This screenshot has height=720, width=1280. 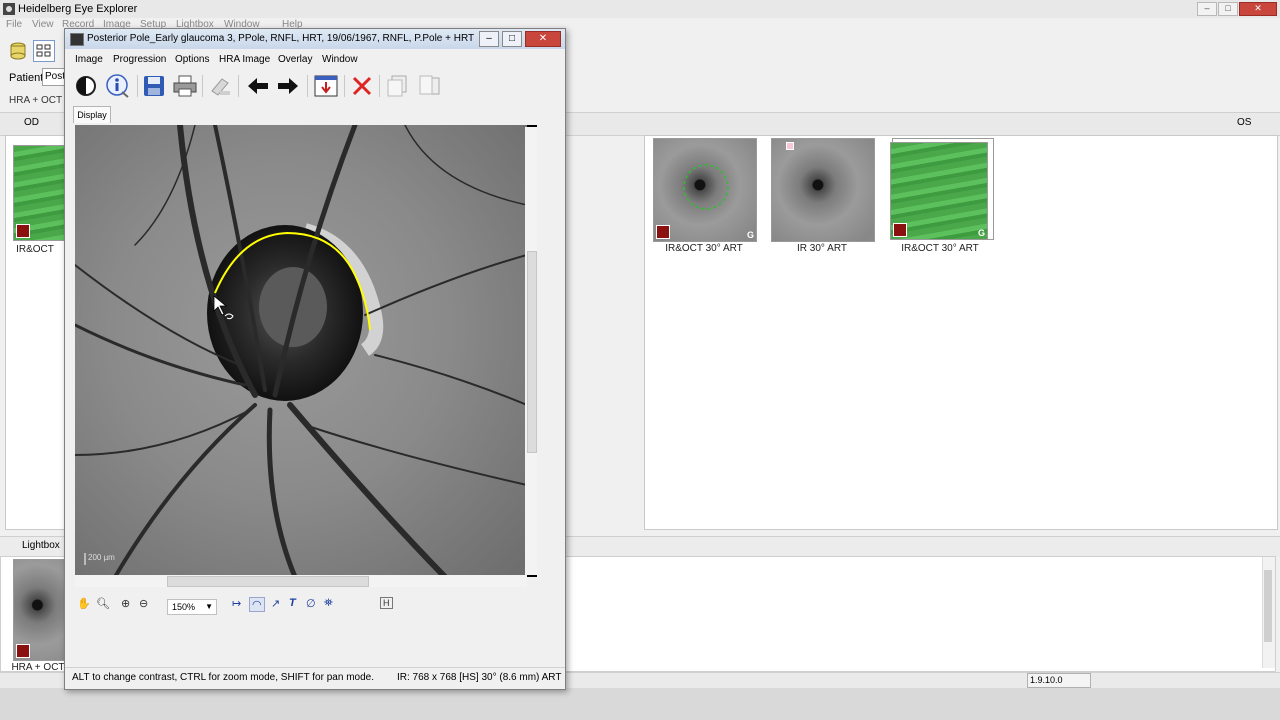 What do you see at coordinates (41, 545) in the screenshot?
I see `lightbox-label: Lightbox` at bounding box center [41, 545].